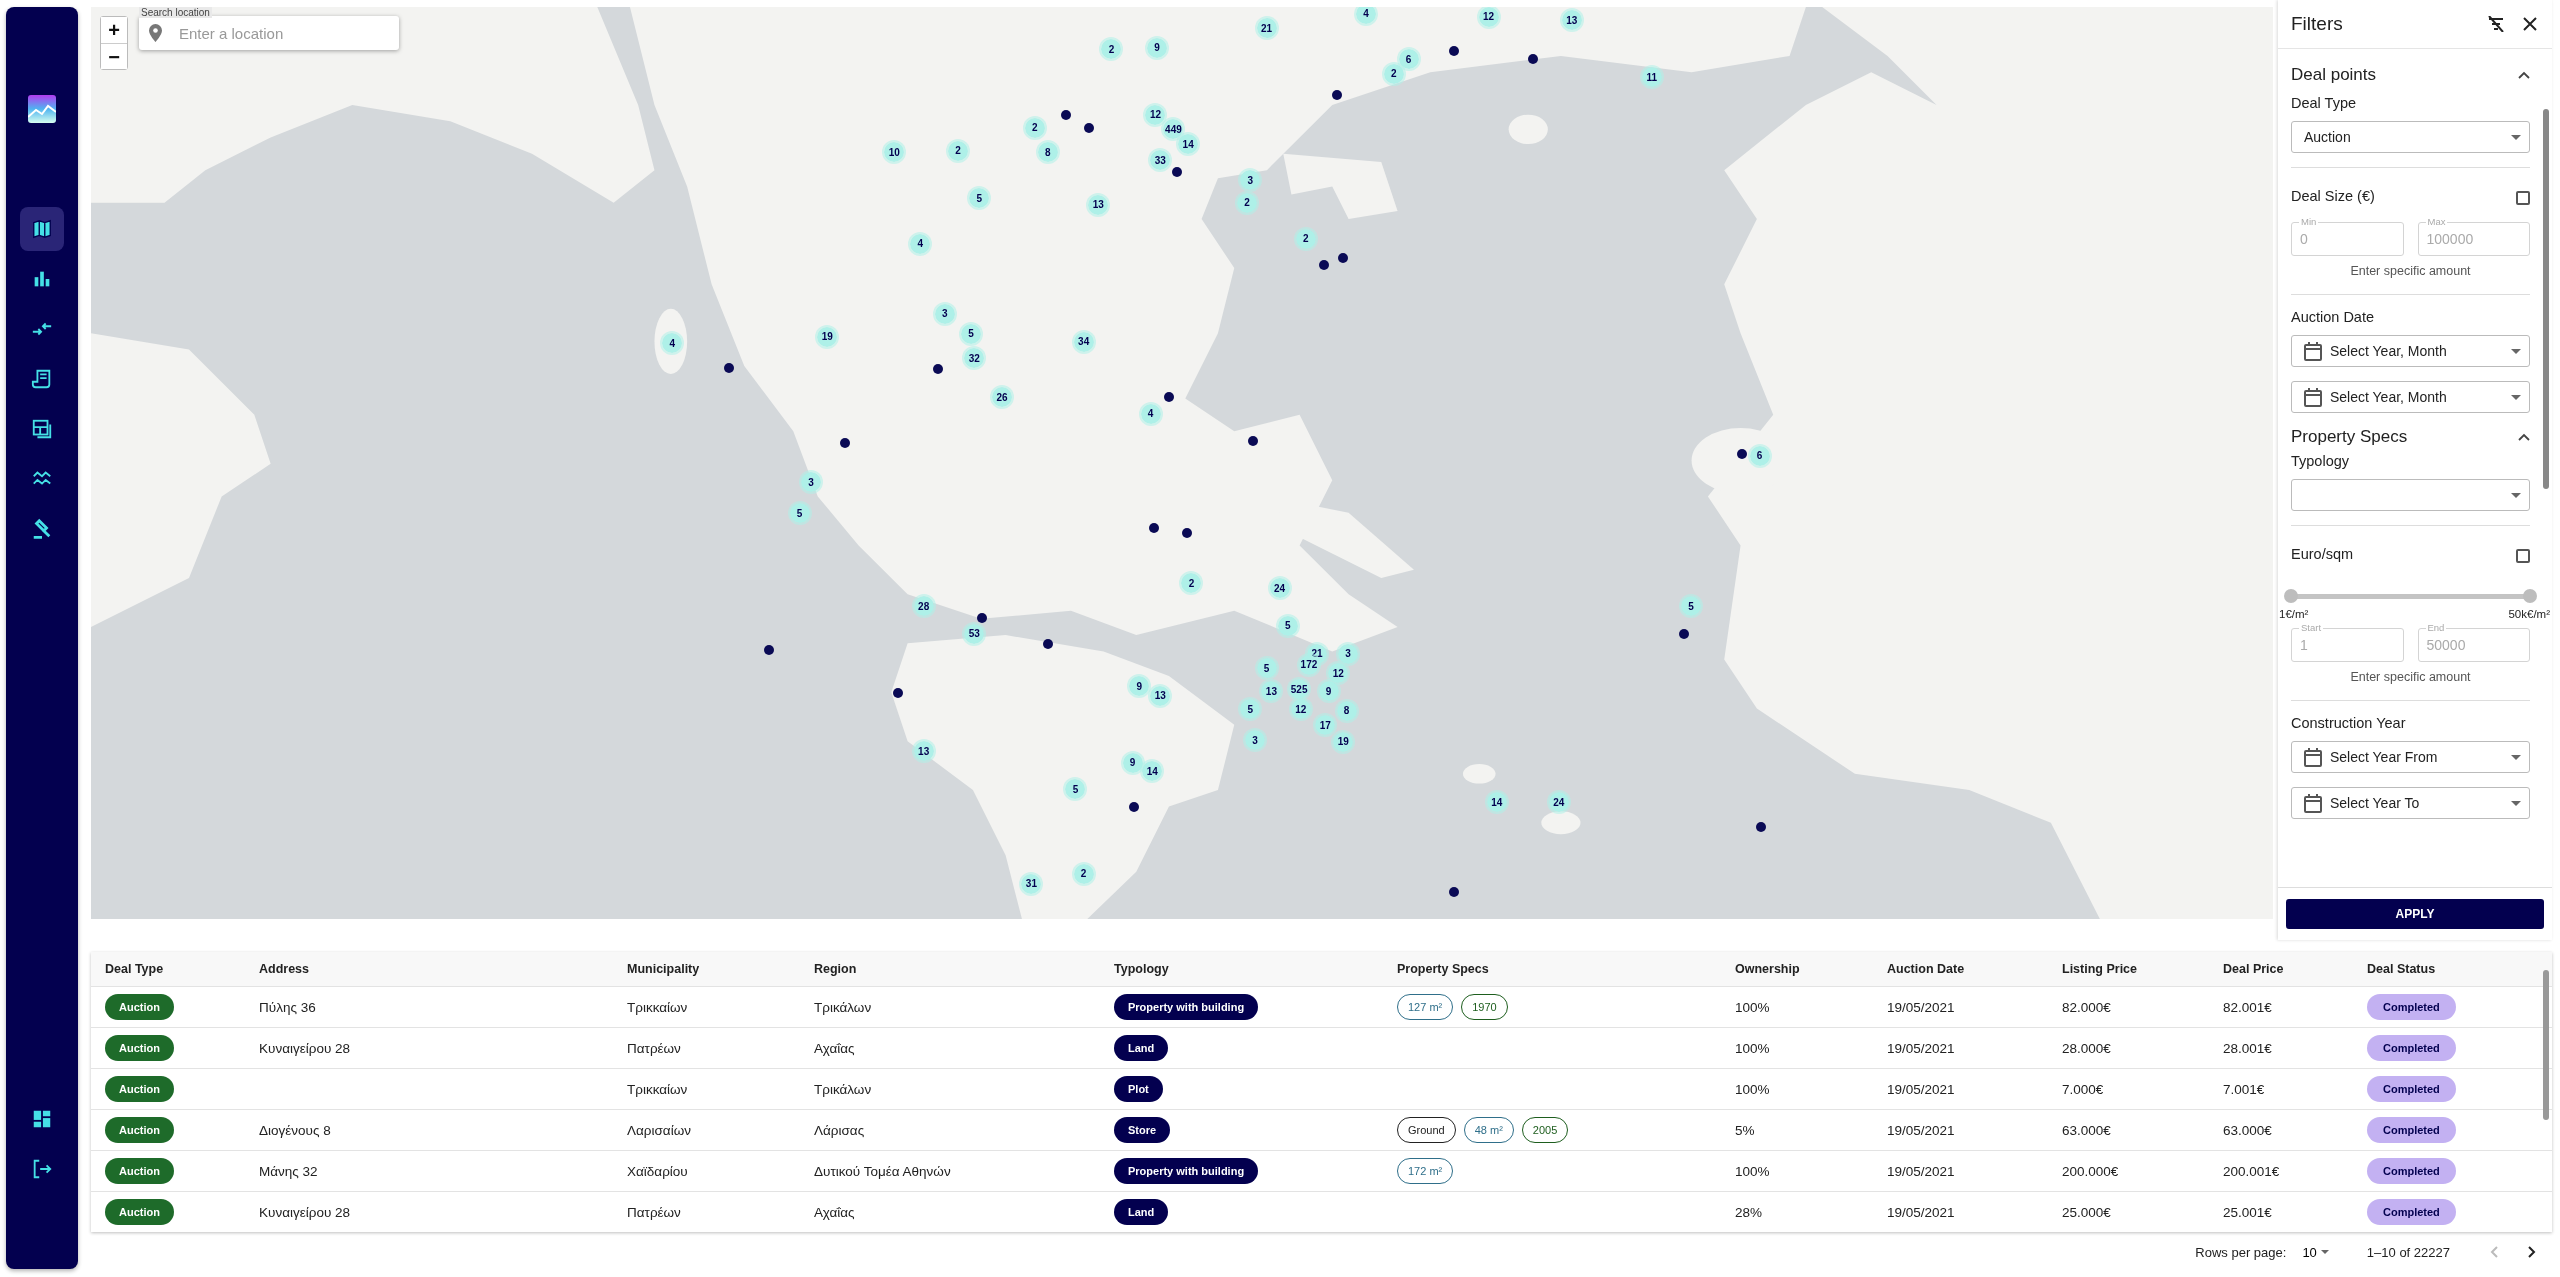  Describe the element at coordinates (2532, 1252) in the screenshot. I see `chevron-right-icon` at that location.